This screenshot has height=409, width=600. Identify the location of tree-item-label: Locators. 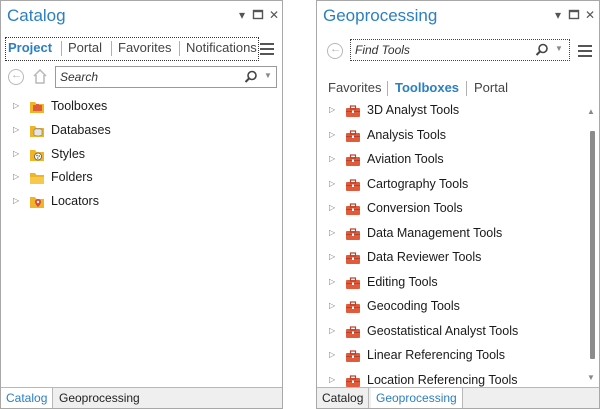
(75, 201).